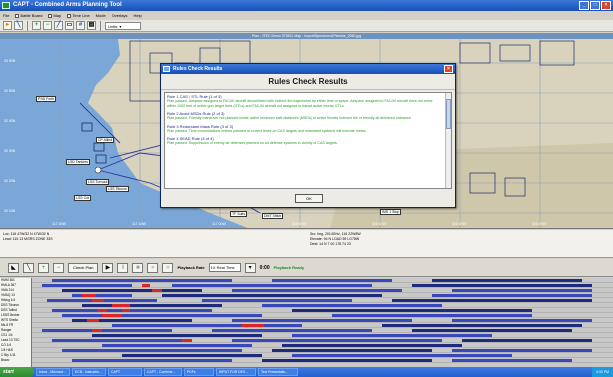 Image resolution: width=613 pixels, height=377 pixels. I want to click on pause-icon: ‖, so click(123, 267).